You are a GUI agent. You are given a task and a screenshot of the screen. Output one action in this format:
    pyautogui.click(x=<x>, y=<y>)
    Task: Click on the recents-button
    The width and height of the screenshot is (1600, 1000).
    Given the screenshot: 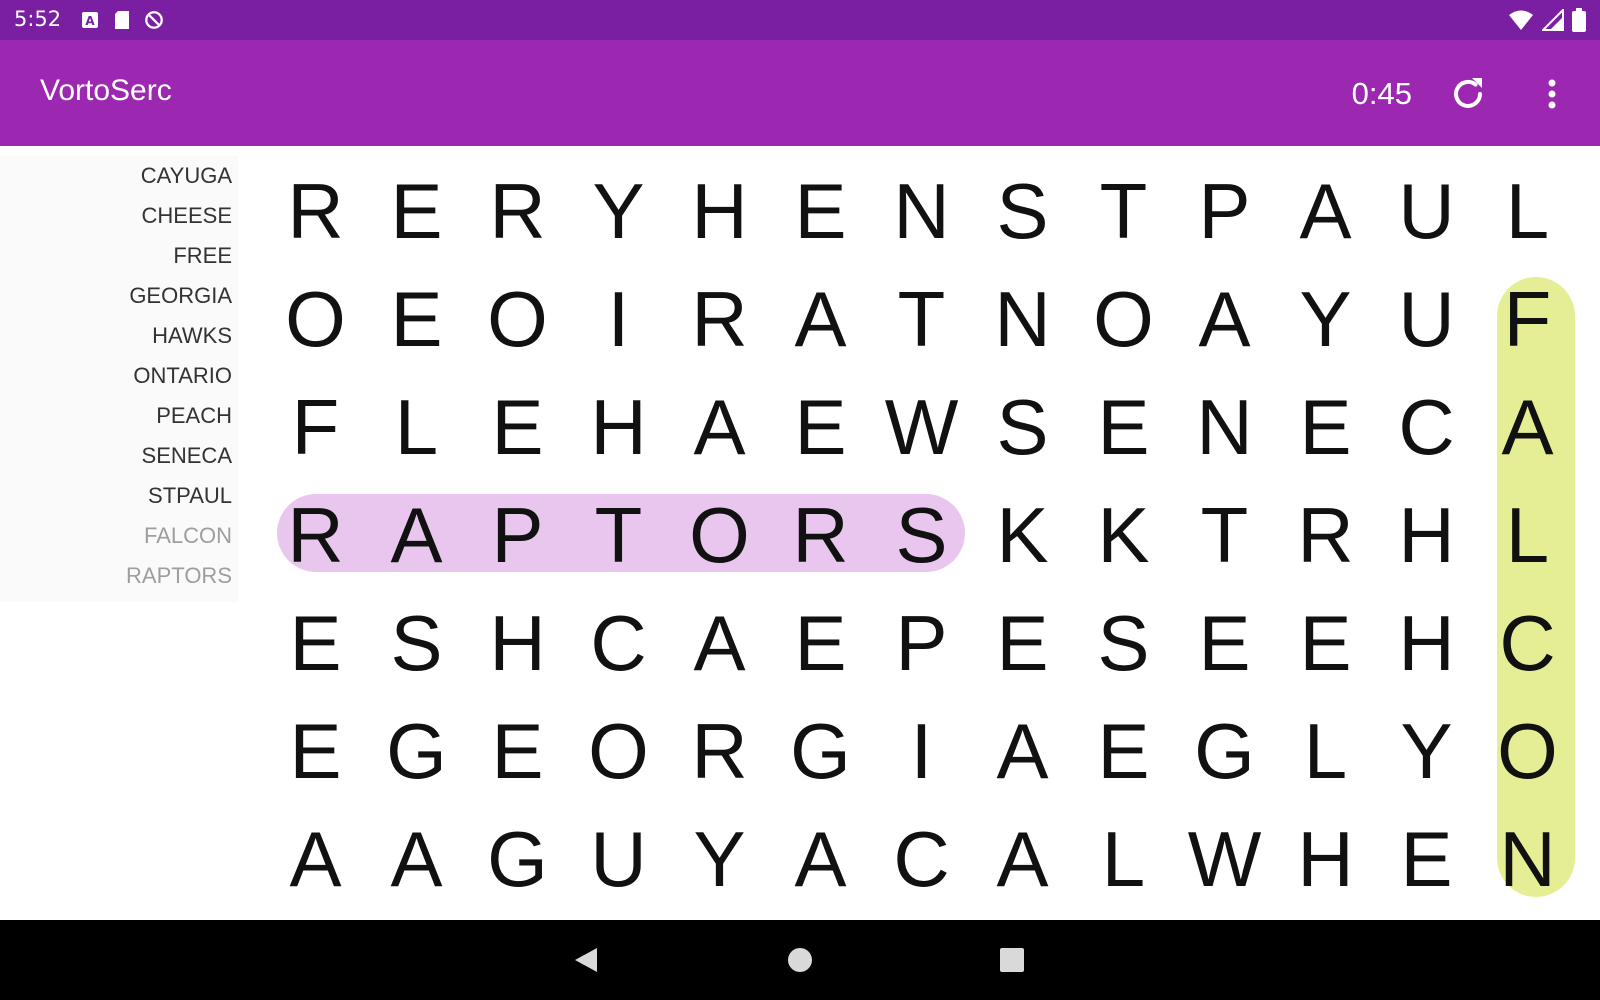 What is the action you would take?
    pyautogui.click(x=1012, y=960)
    